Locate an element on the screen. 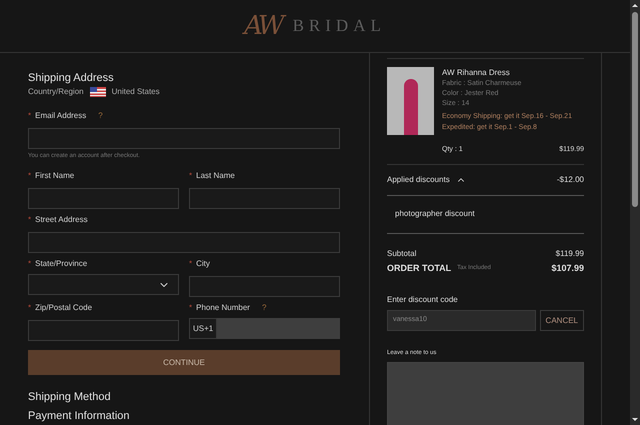  subtotal-value: $119.99 is located at coordinates (570, 254).